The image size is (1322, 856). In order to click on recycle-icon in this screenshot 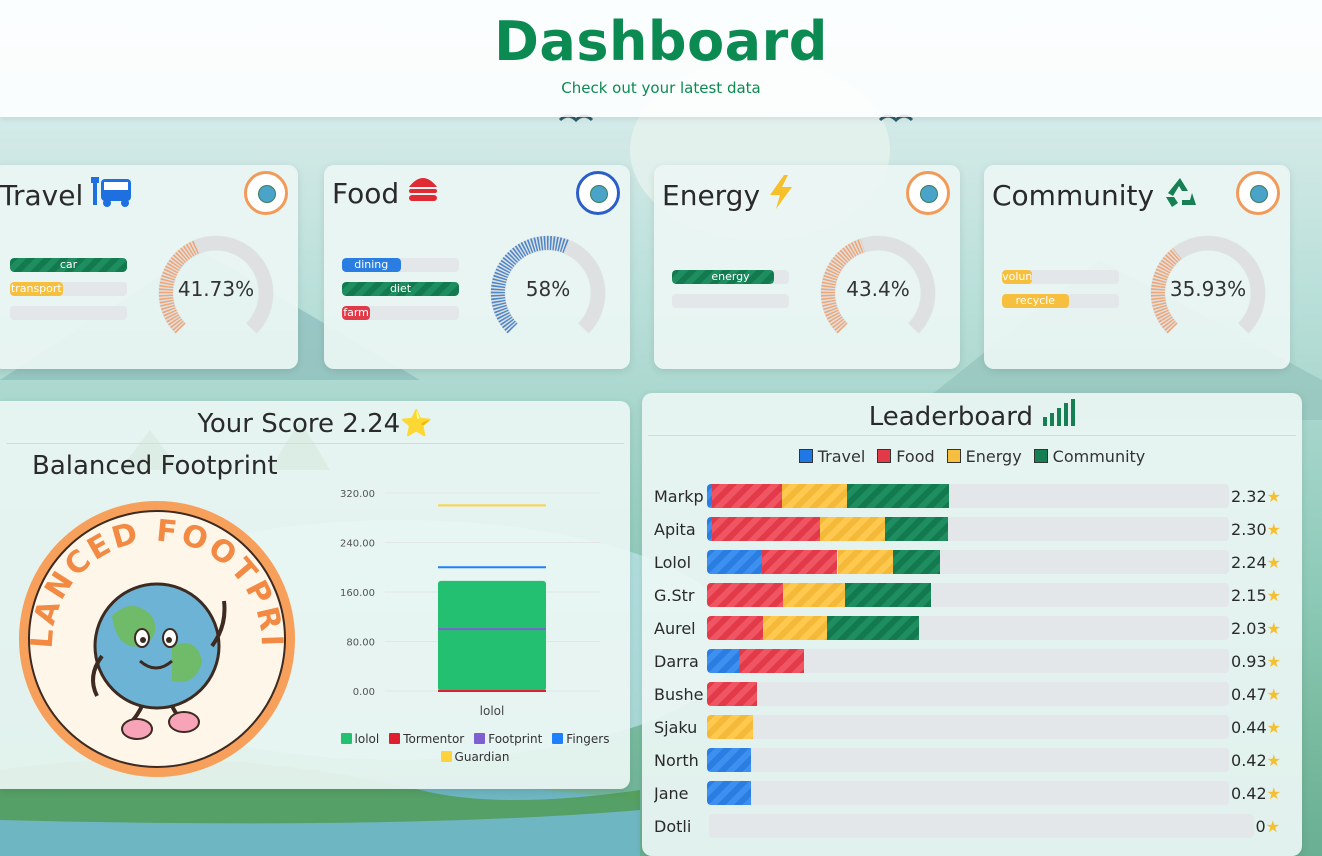, I will do `click(1180, 195)`.